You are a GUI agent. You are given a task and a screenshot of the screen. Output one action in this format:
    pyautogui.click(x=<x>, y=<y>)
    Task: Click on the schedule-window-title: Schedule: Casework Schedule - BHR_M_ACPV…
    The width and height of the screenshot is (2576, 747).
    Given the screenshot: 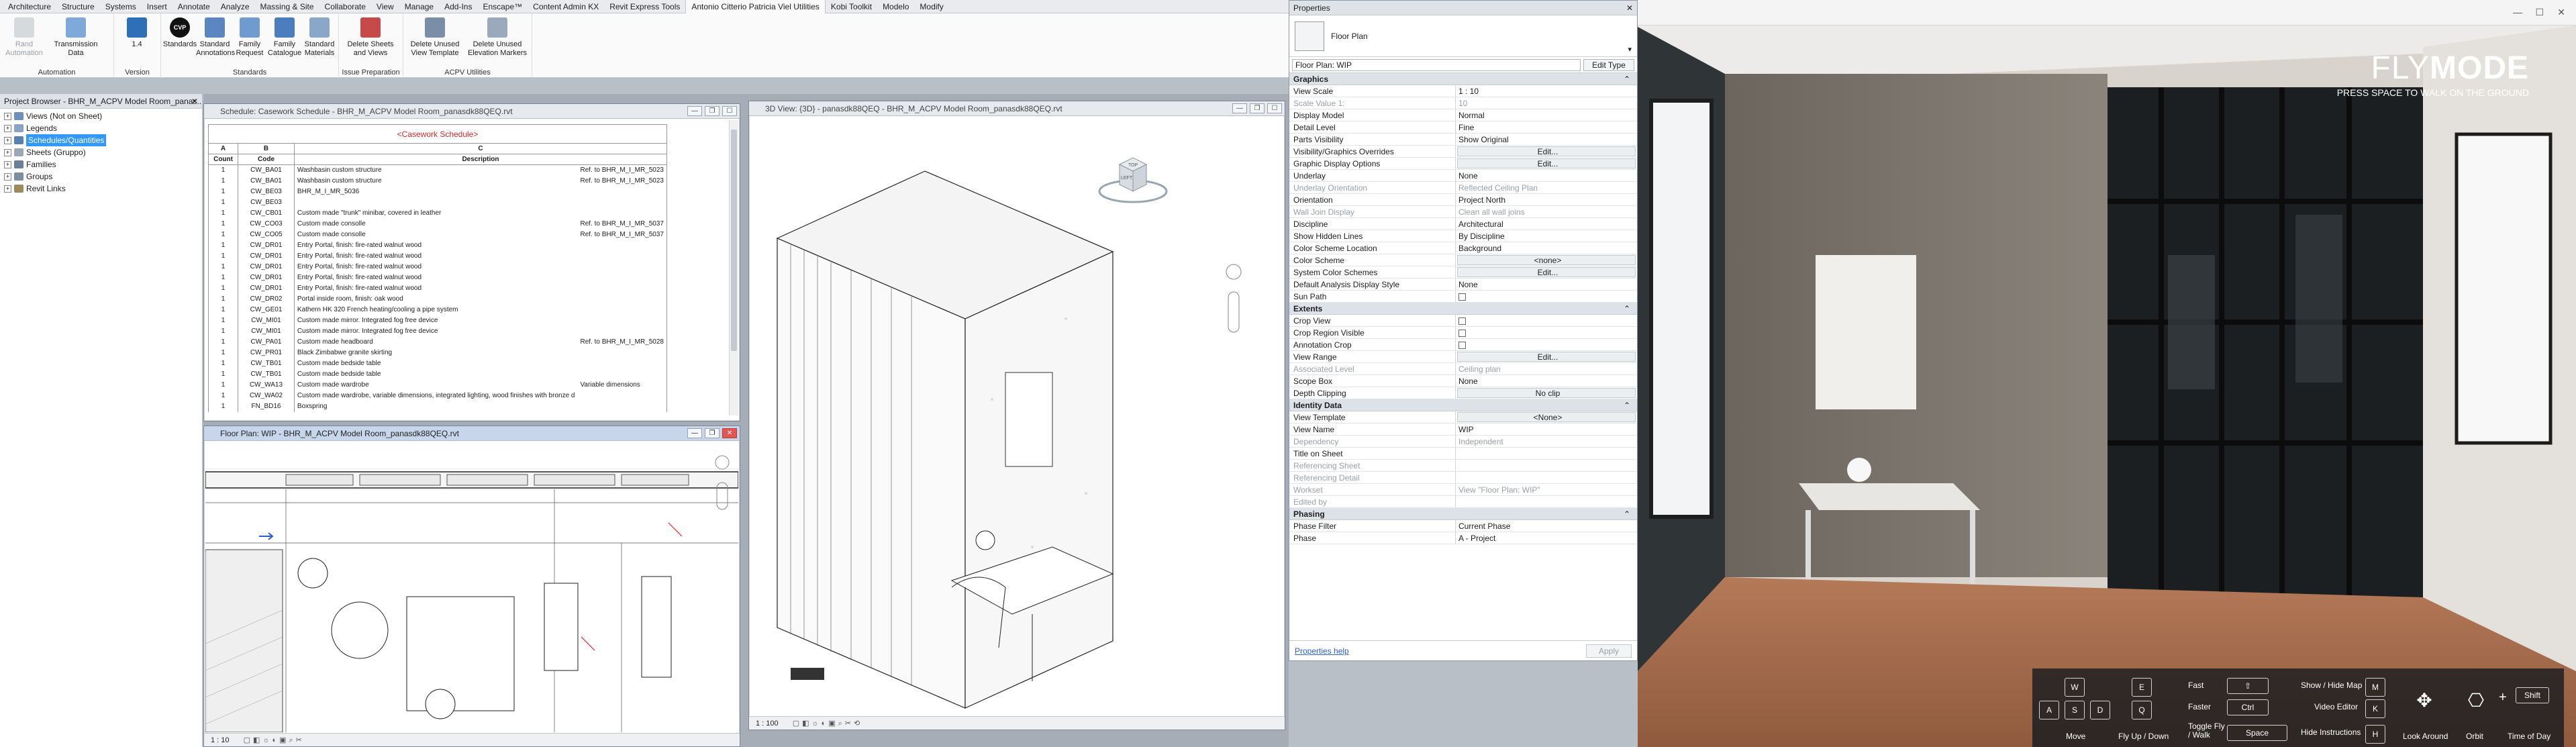 What is the action you would take?
    pyautogui.click(x=472, y=112)
    